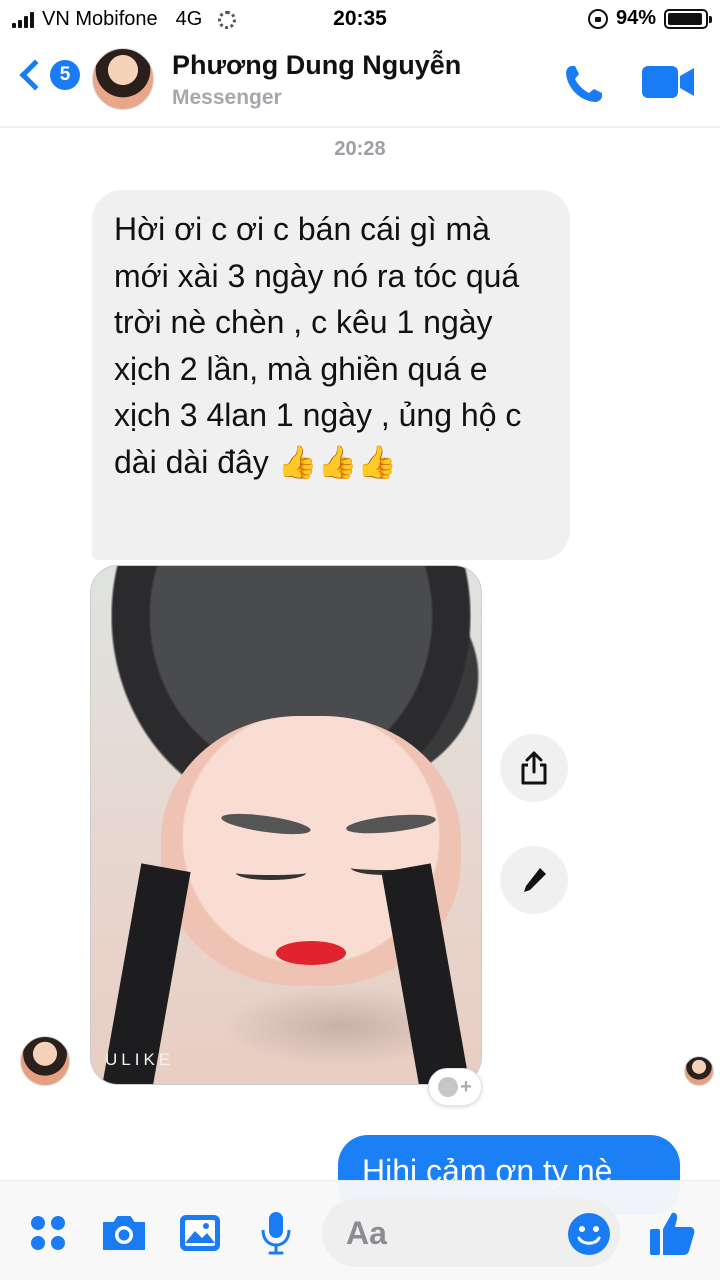 The height and width of the screenshot is (1280, 720). What do you see at coordinates (360, 19) in the screenshot?
I see `status-bar: VN Mobifone 4G 20:35 94%` at bounding box center [360, 19].